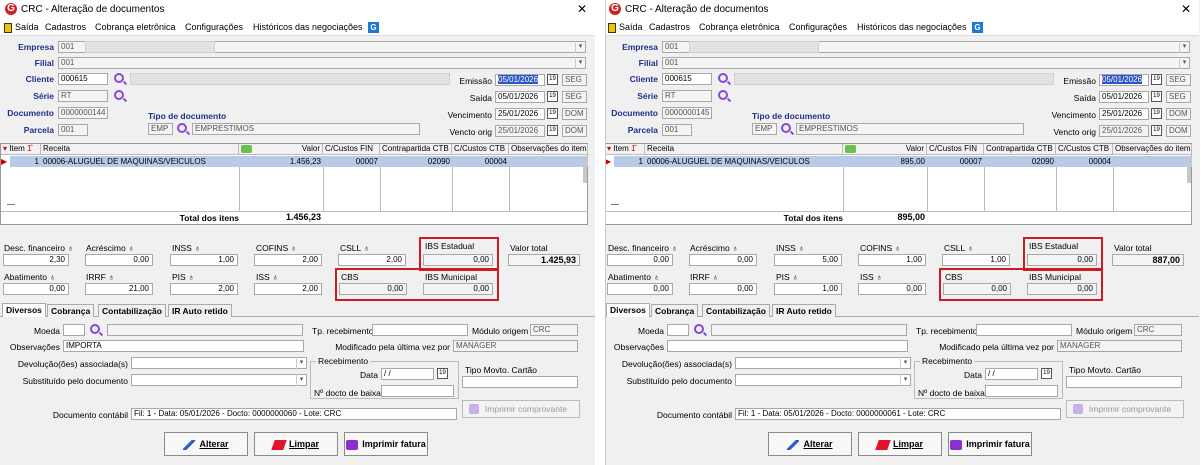  I want to click on tipo-doc-code-field: EMP, so click(160, 129).